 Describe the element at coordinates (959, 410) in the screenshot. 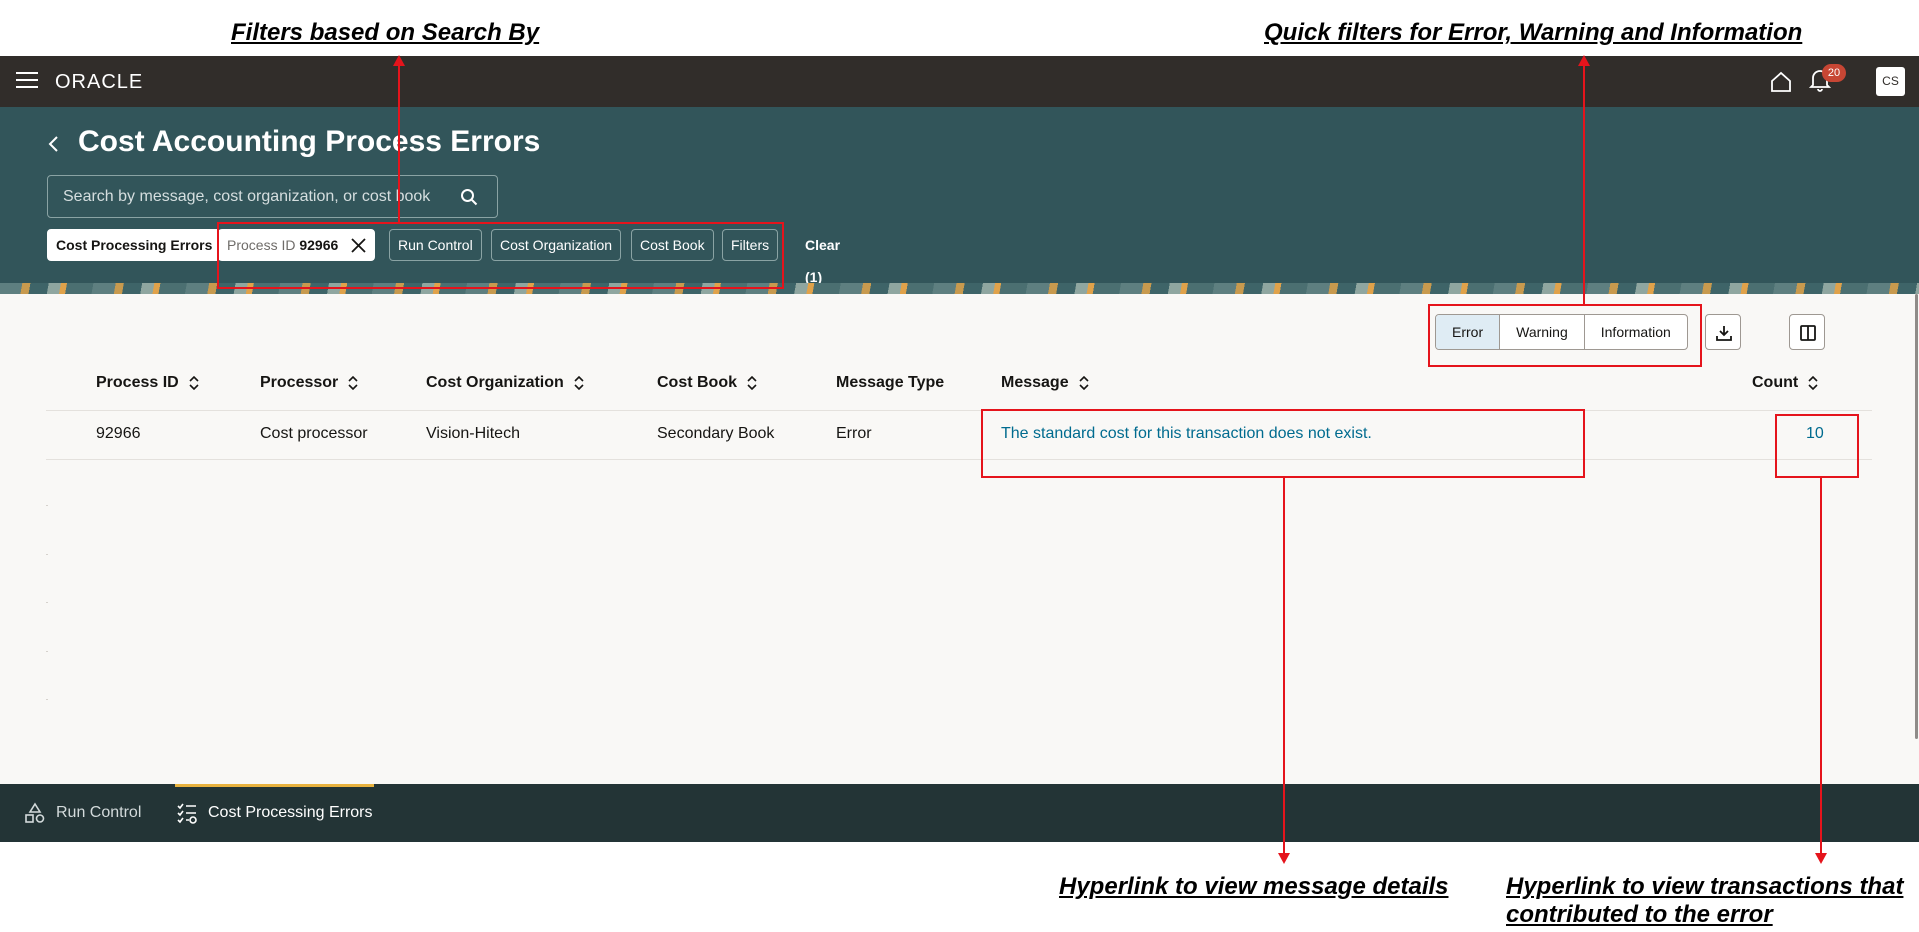

I see `header-divider` at that location.